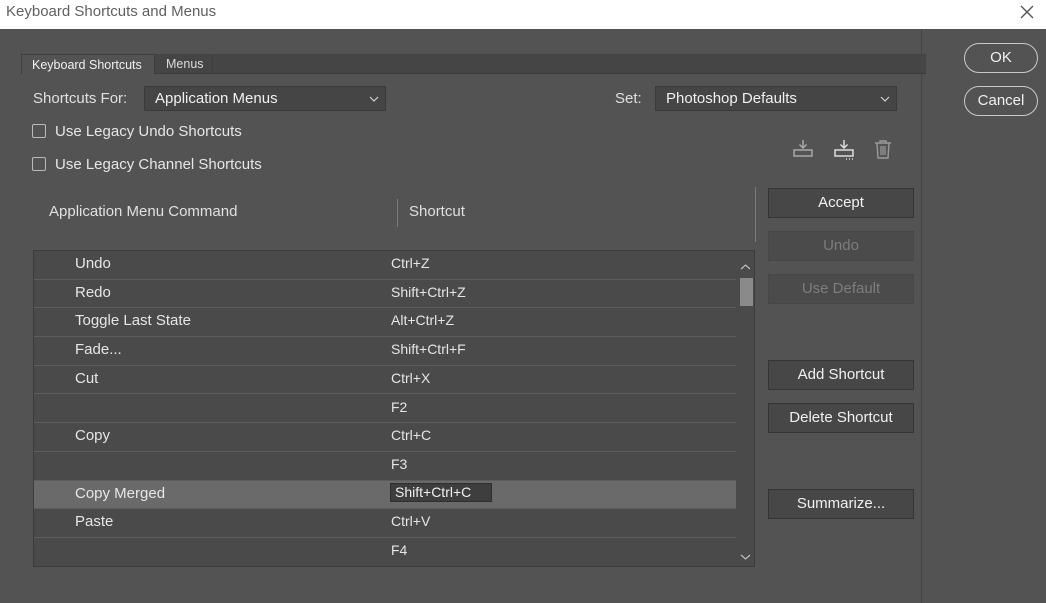 The image size is (1046, 603). Describe the element at coordinates (80, 98) in the screenshot. I see `shortcuts-for-label: Shortcuts For:` at that location.